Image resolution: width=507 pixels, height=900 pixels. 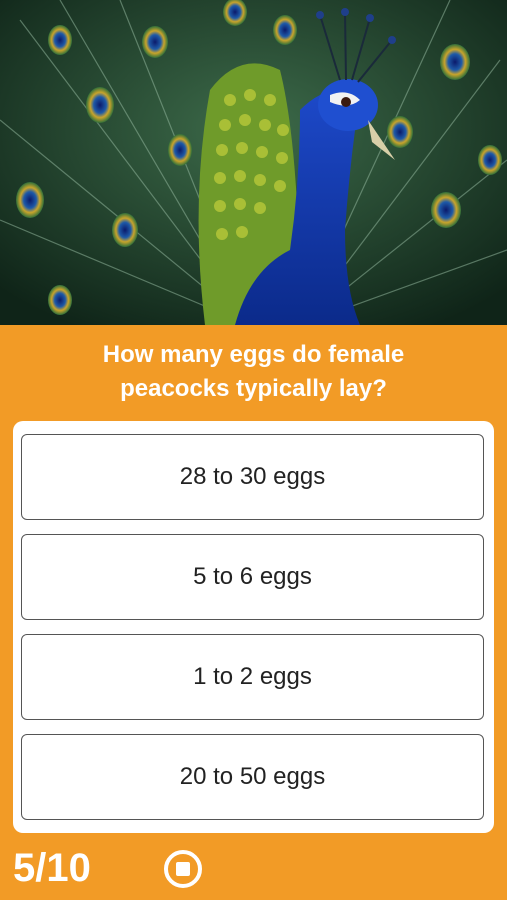 What do you see at coordinates (253, 354) in the screenshot?
I see `question-line-1: How many eggs do female` at bounding box center [253, 354].